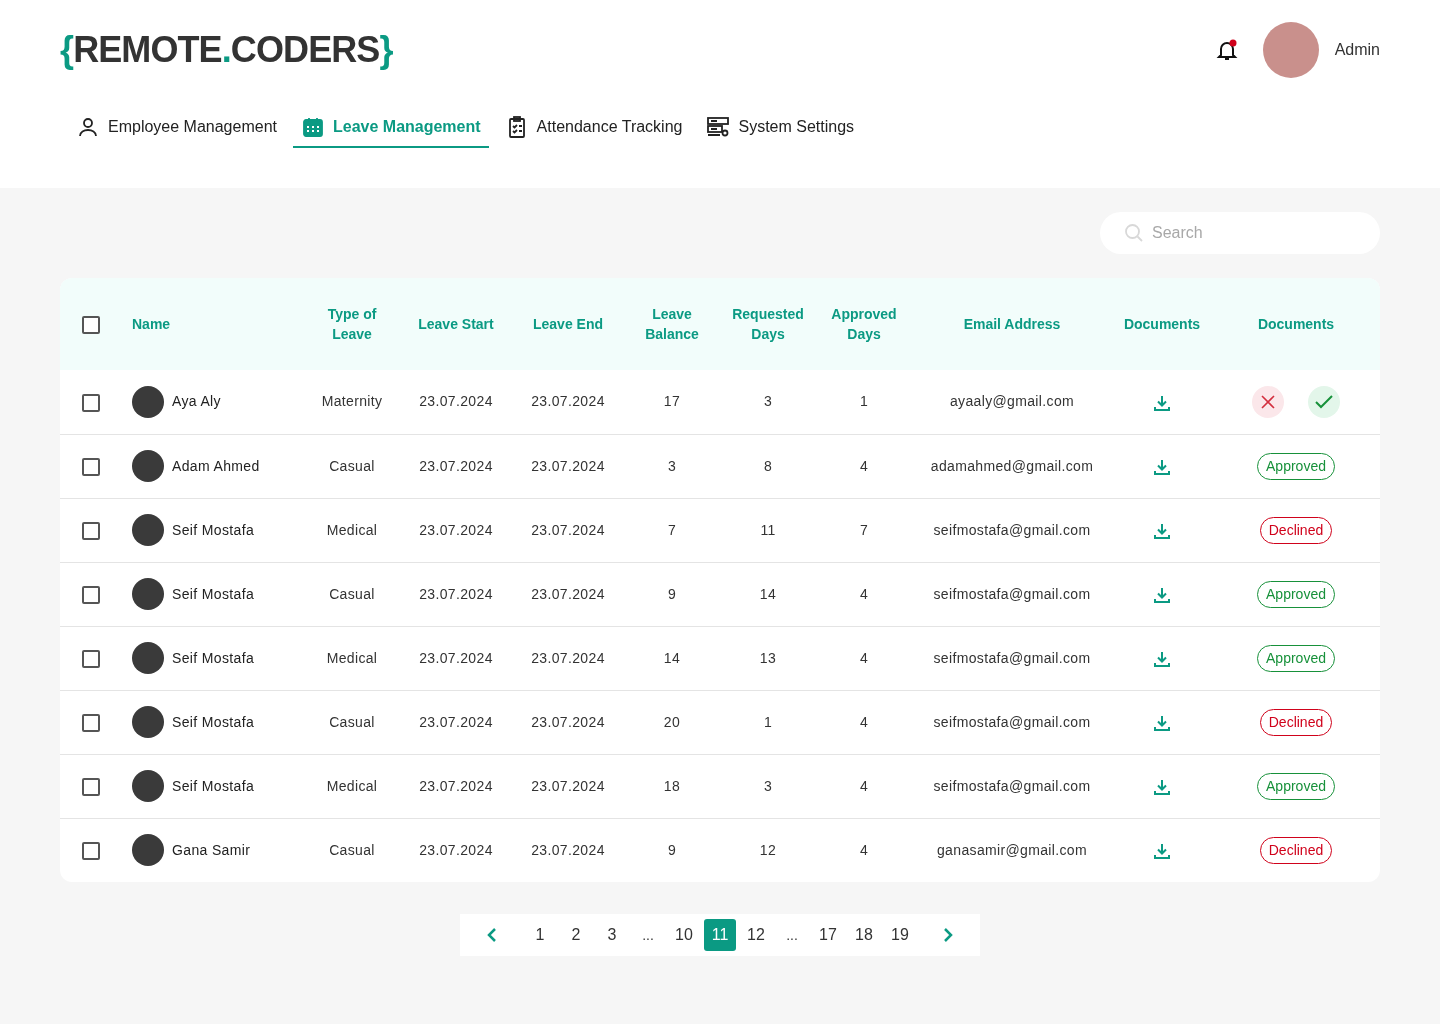 The height and width of the screenshot is (1024, 1440). Describe the element at coordinates (391, 128) in the screenshot. I see `nav-tab: Leave Management` at that location.